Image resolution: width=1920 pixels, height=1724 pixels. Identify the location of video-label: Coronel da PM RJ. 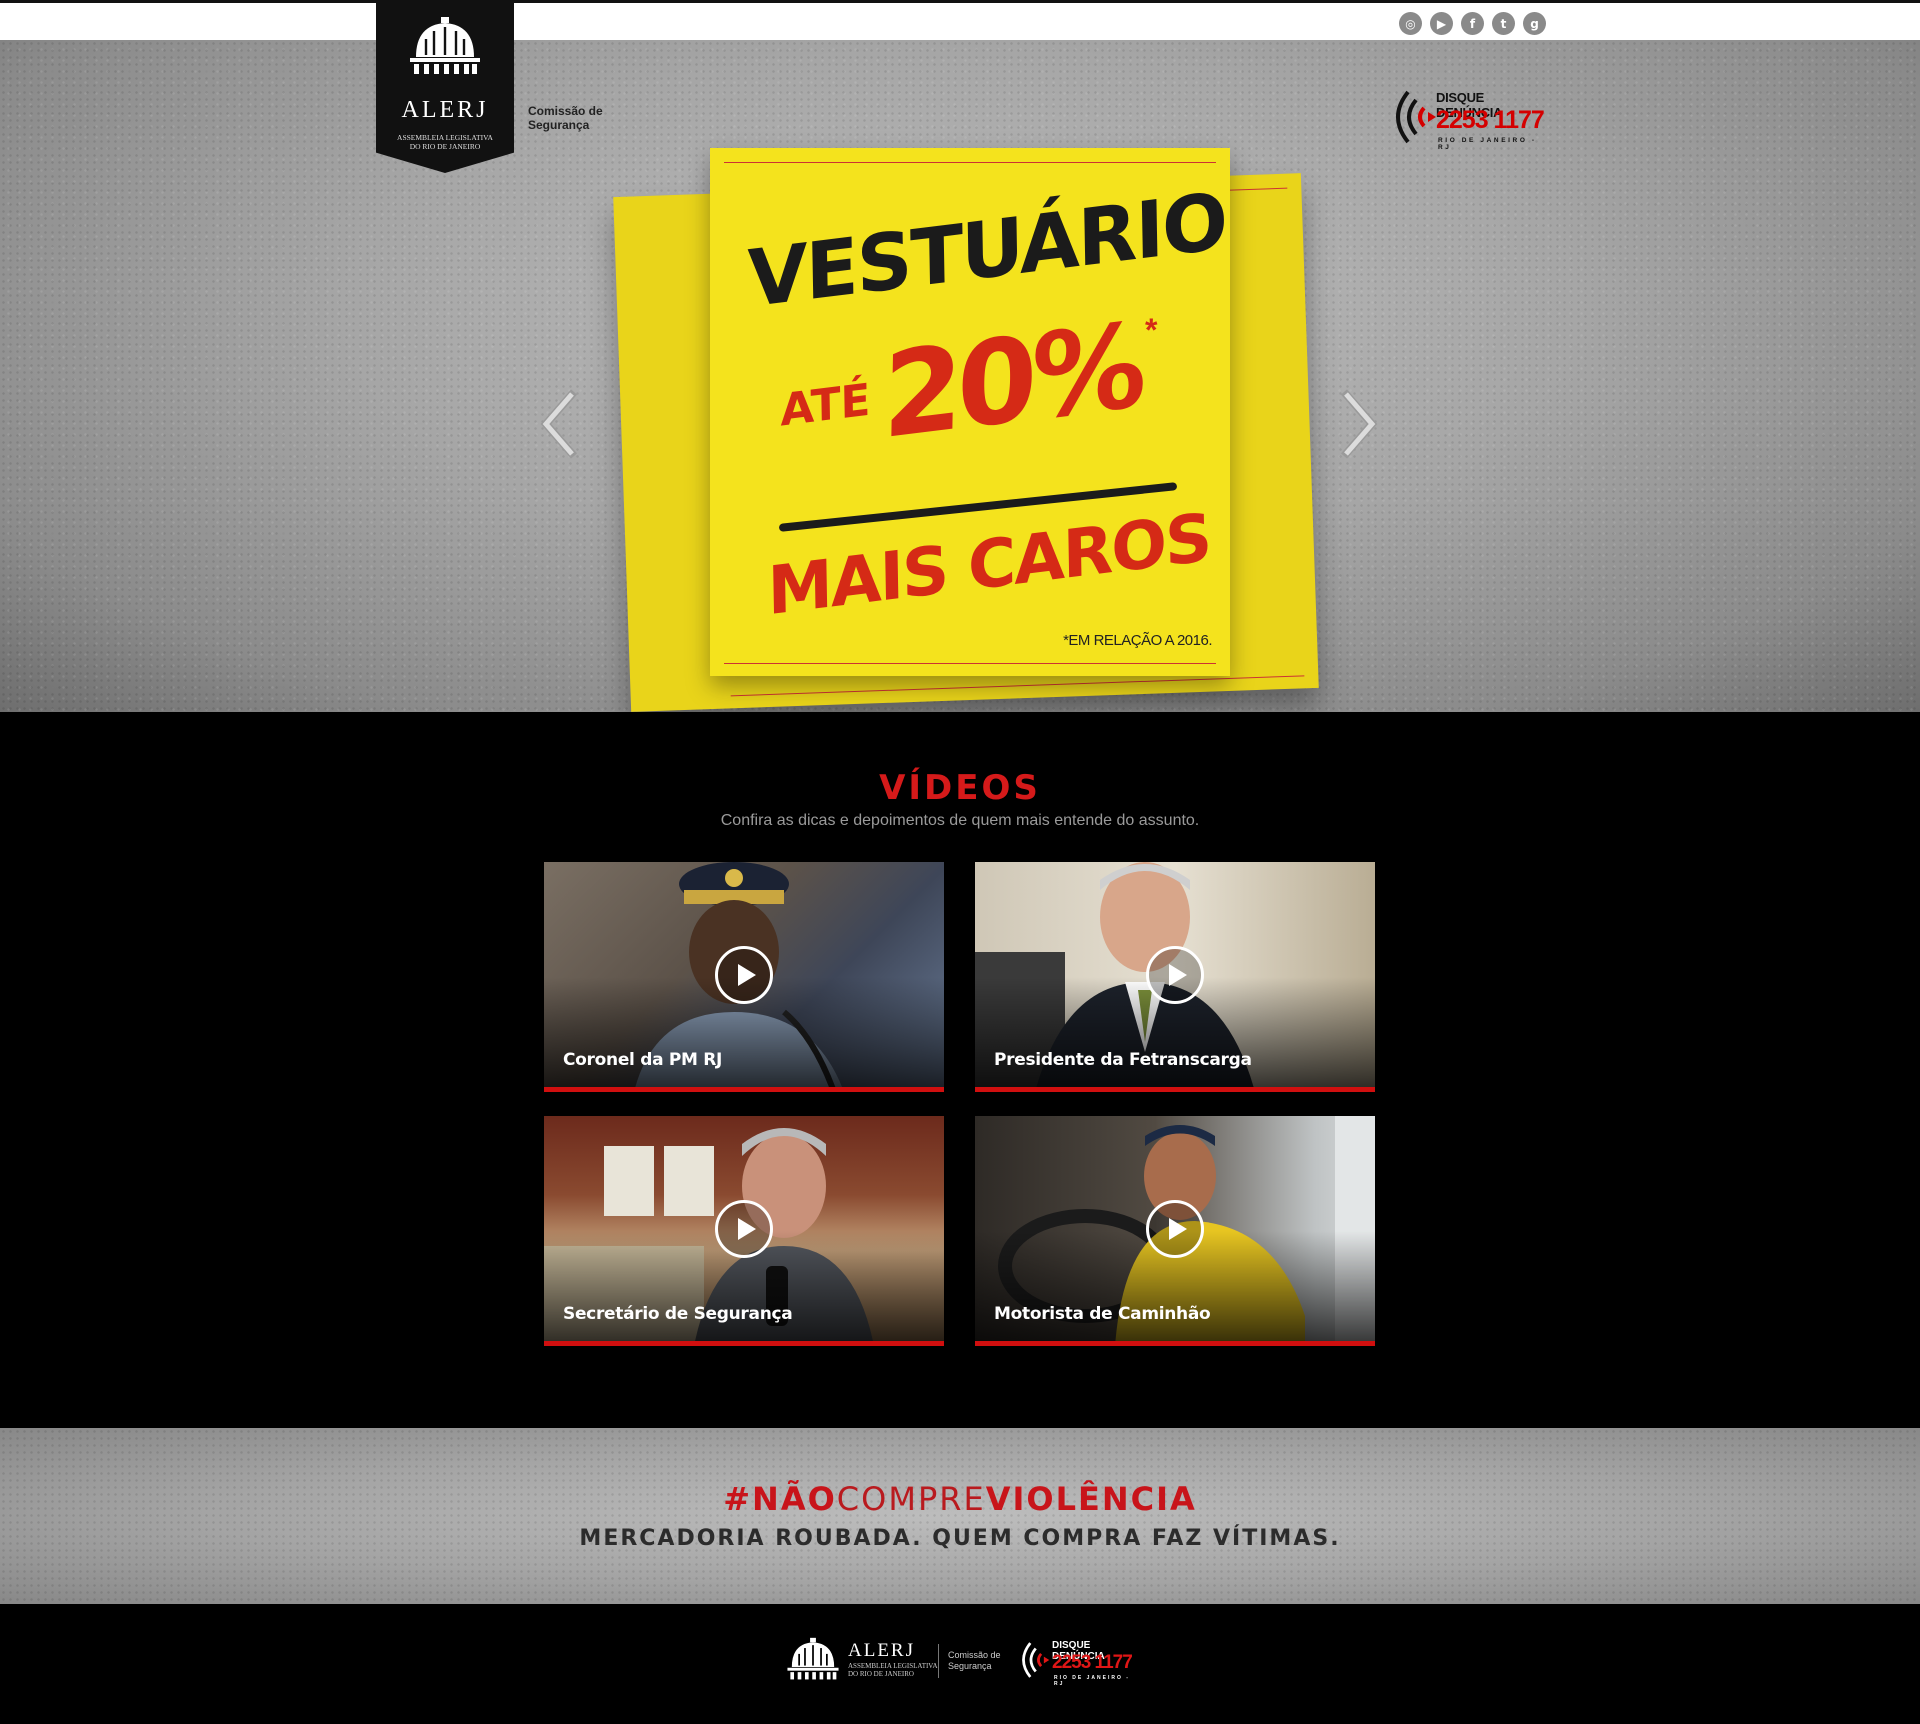
(643, 1060).